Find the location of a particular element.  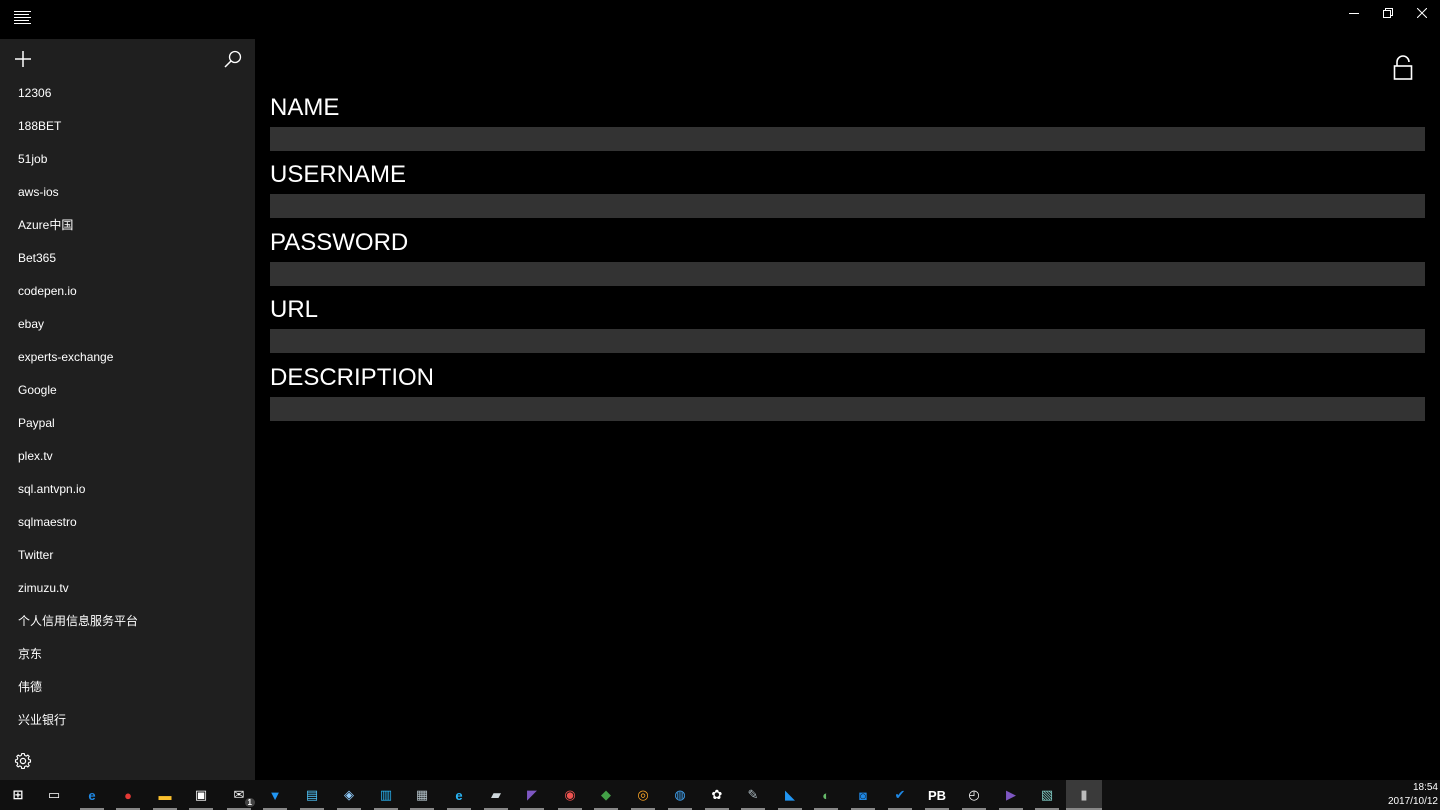

app-paint-icon: ◉ is located at coordinates (570, 796).